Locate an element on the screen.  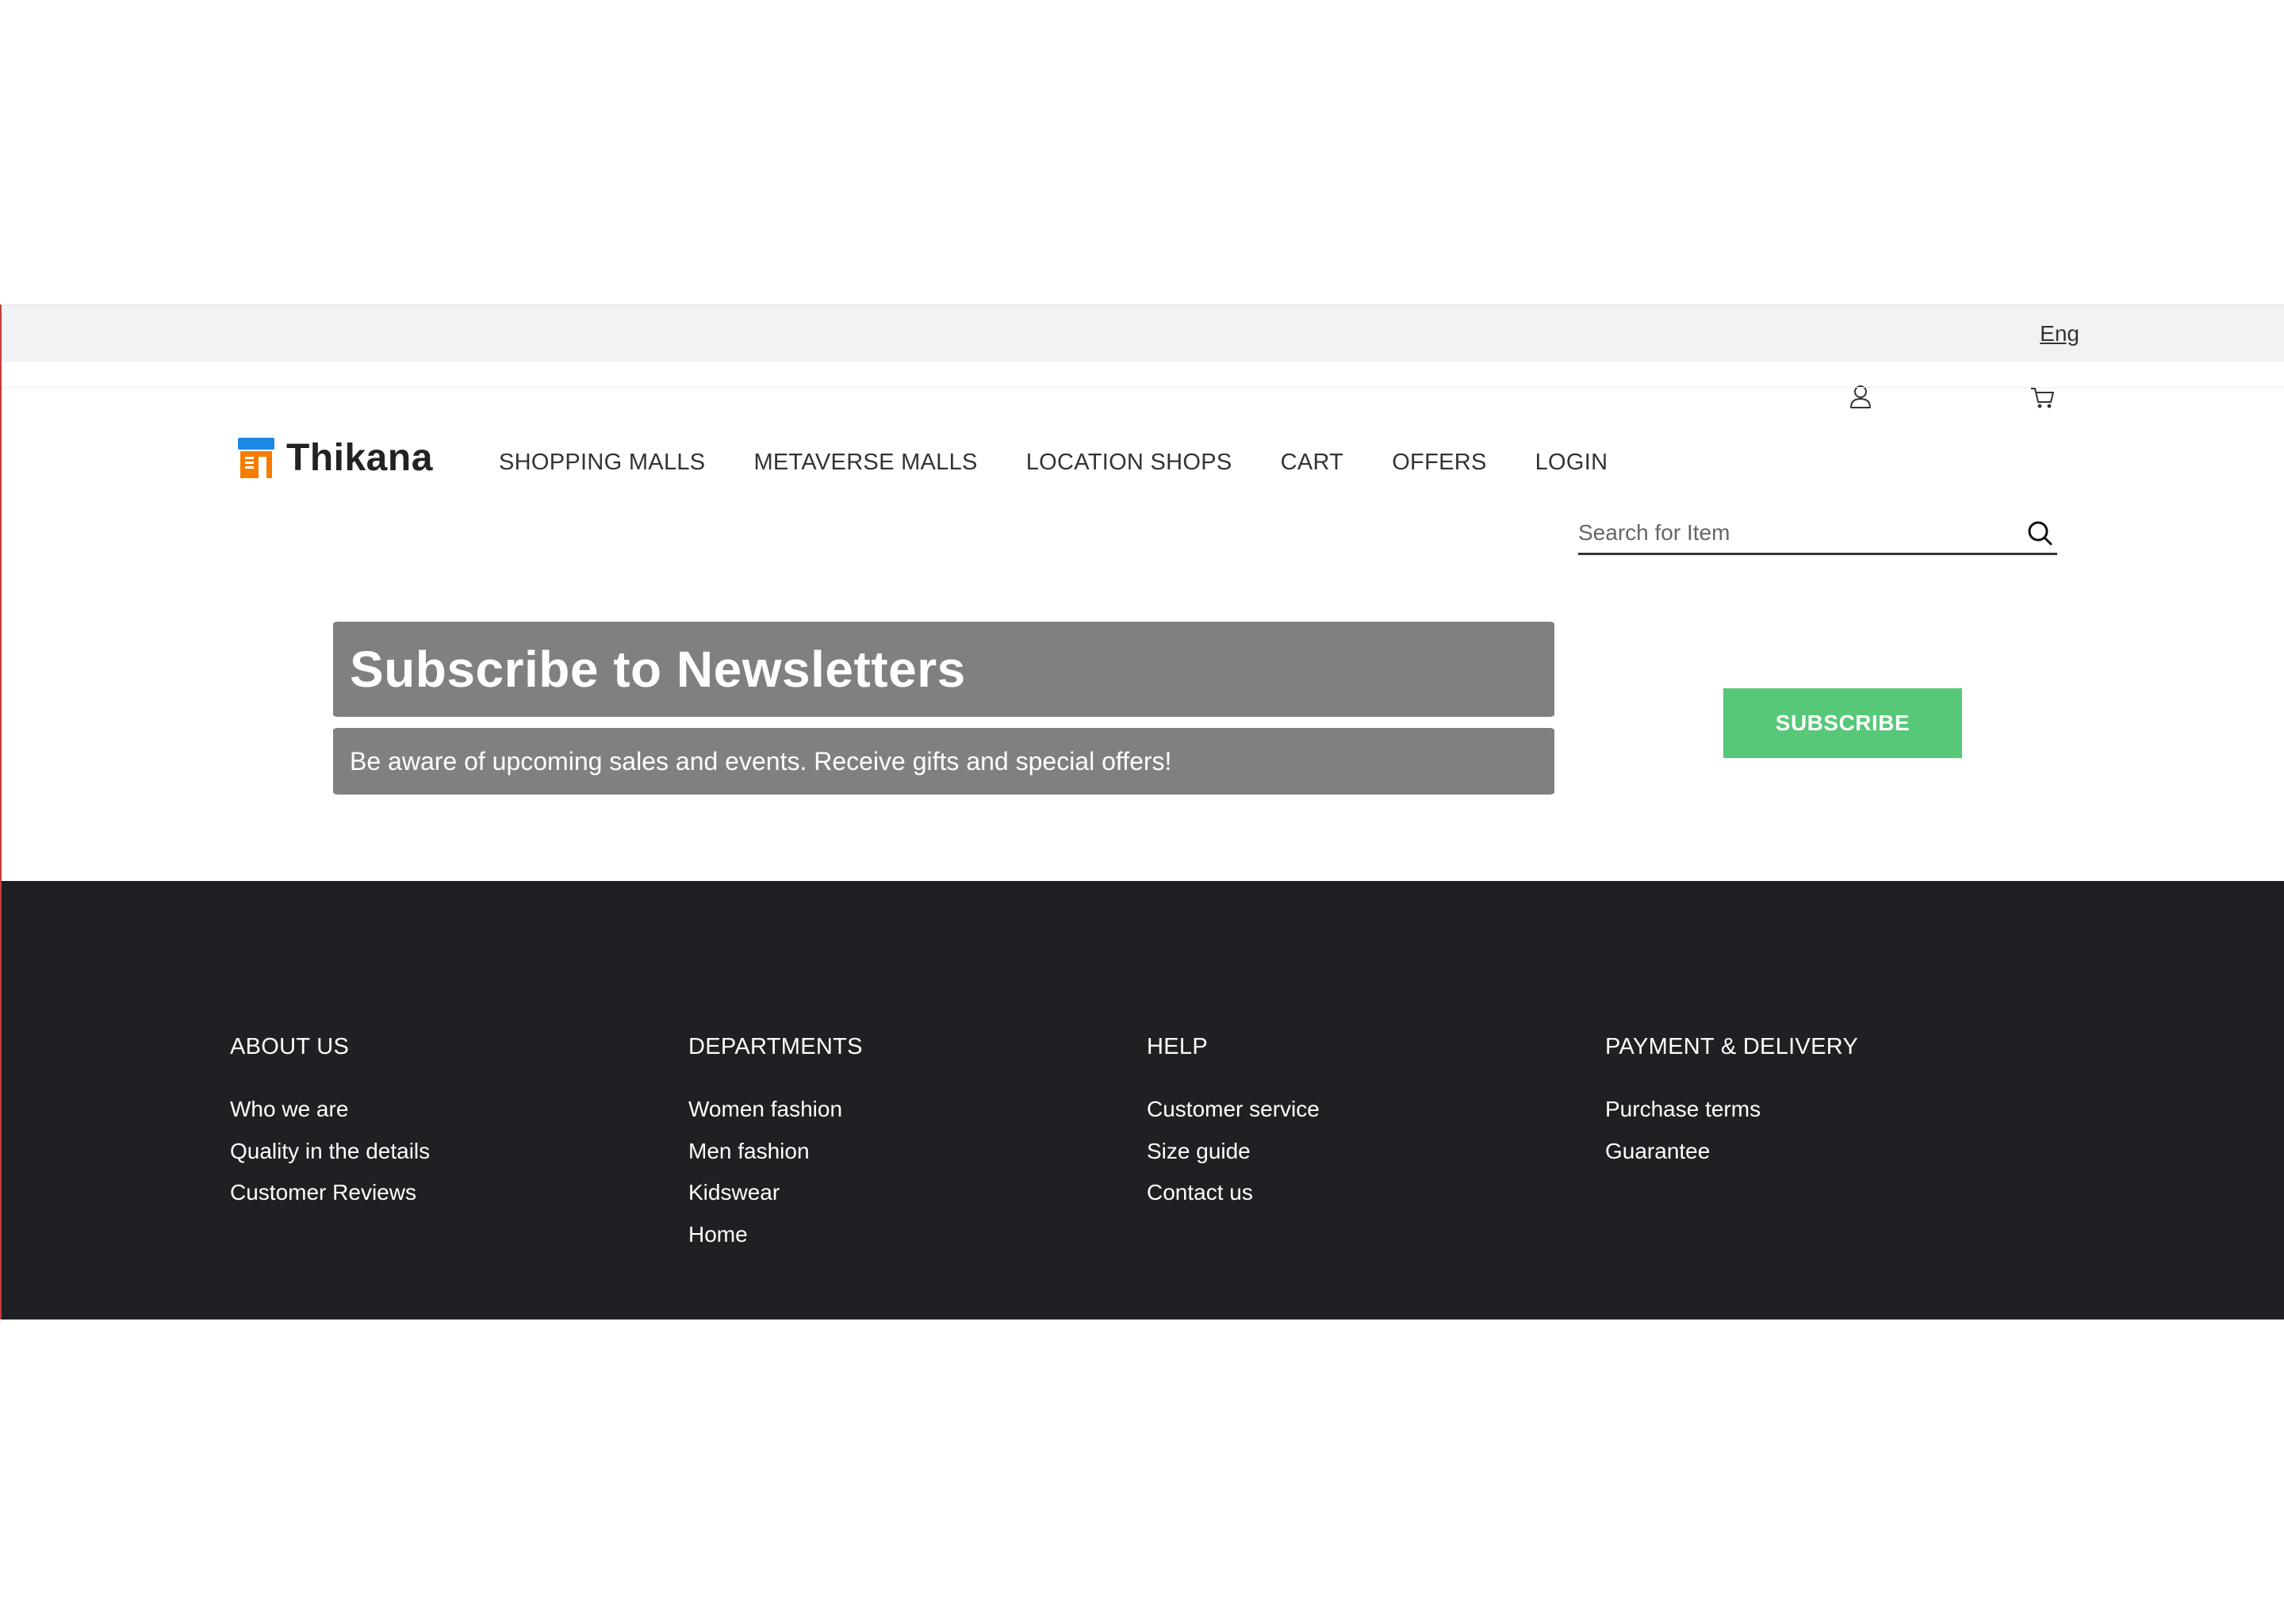
nav-metaverse-malls: METAVERSE MALLS is located at coordinates (865, 463).